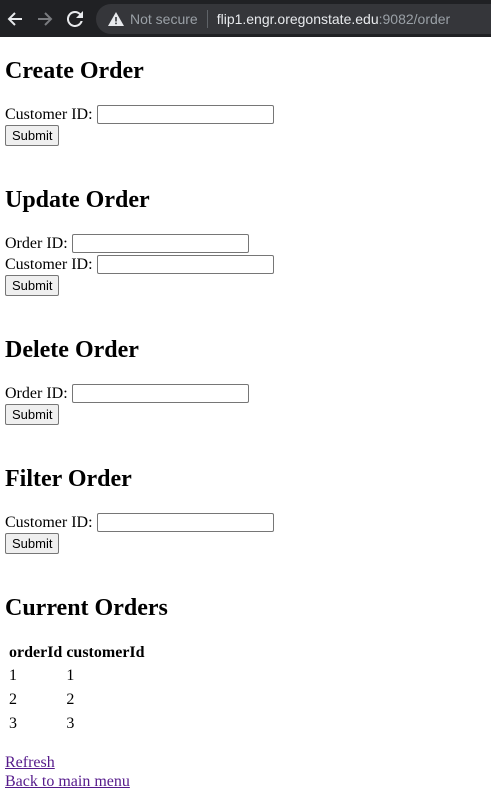 The height and width of the screenshot is (791, 491). I want to click on update-customer-input, so click(185, 264).